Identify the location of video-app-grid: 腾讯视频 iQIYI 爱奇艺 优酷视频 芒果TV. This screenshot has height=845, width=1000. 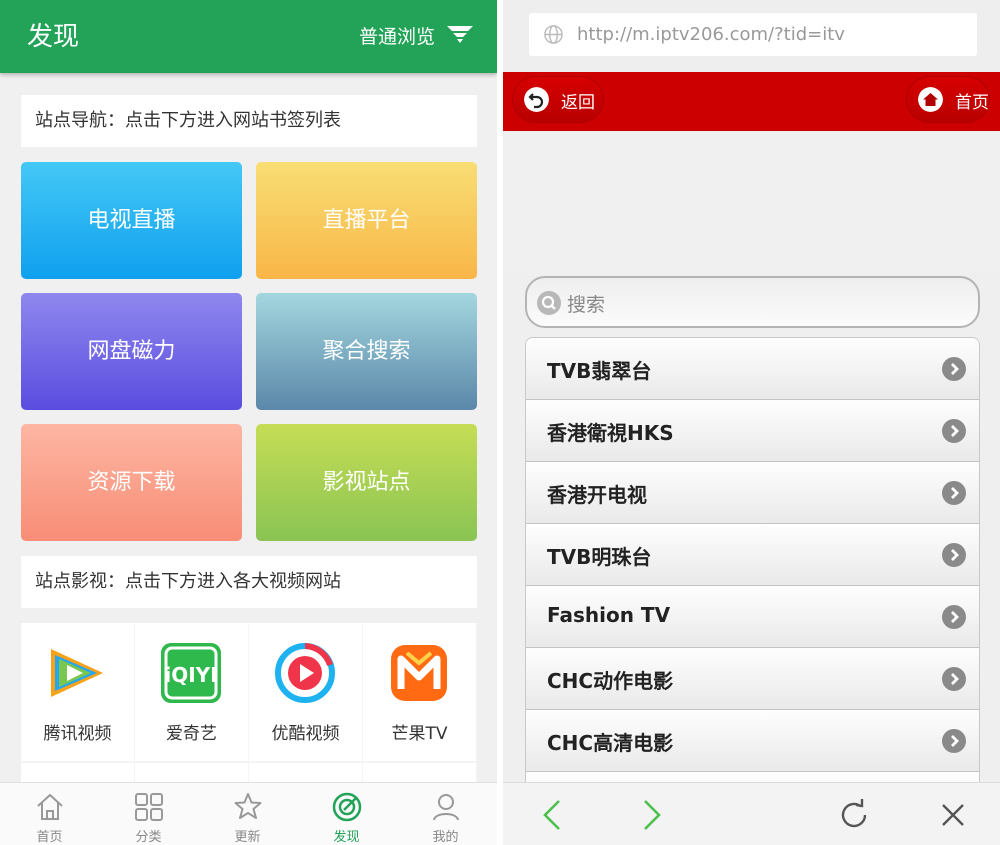
(249, 703).